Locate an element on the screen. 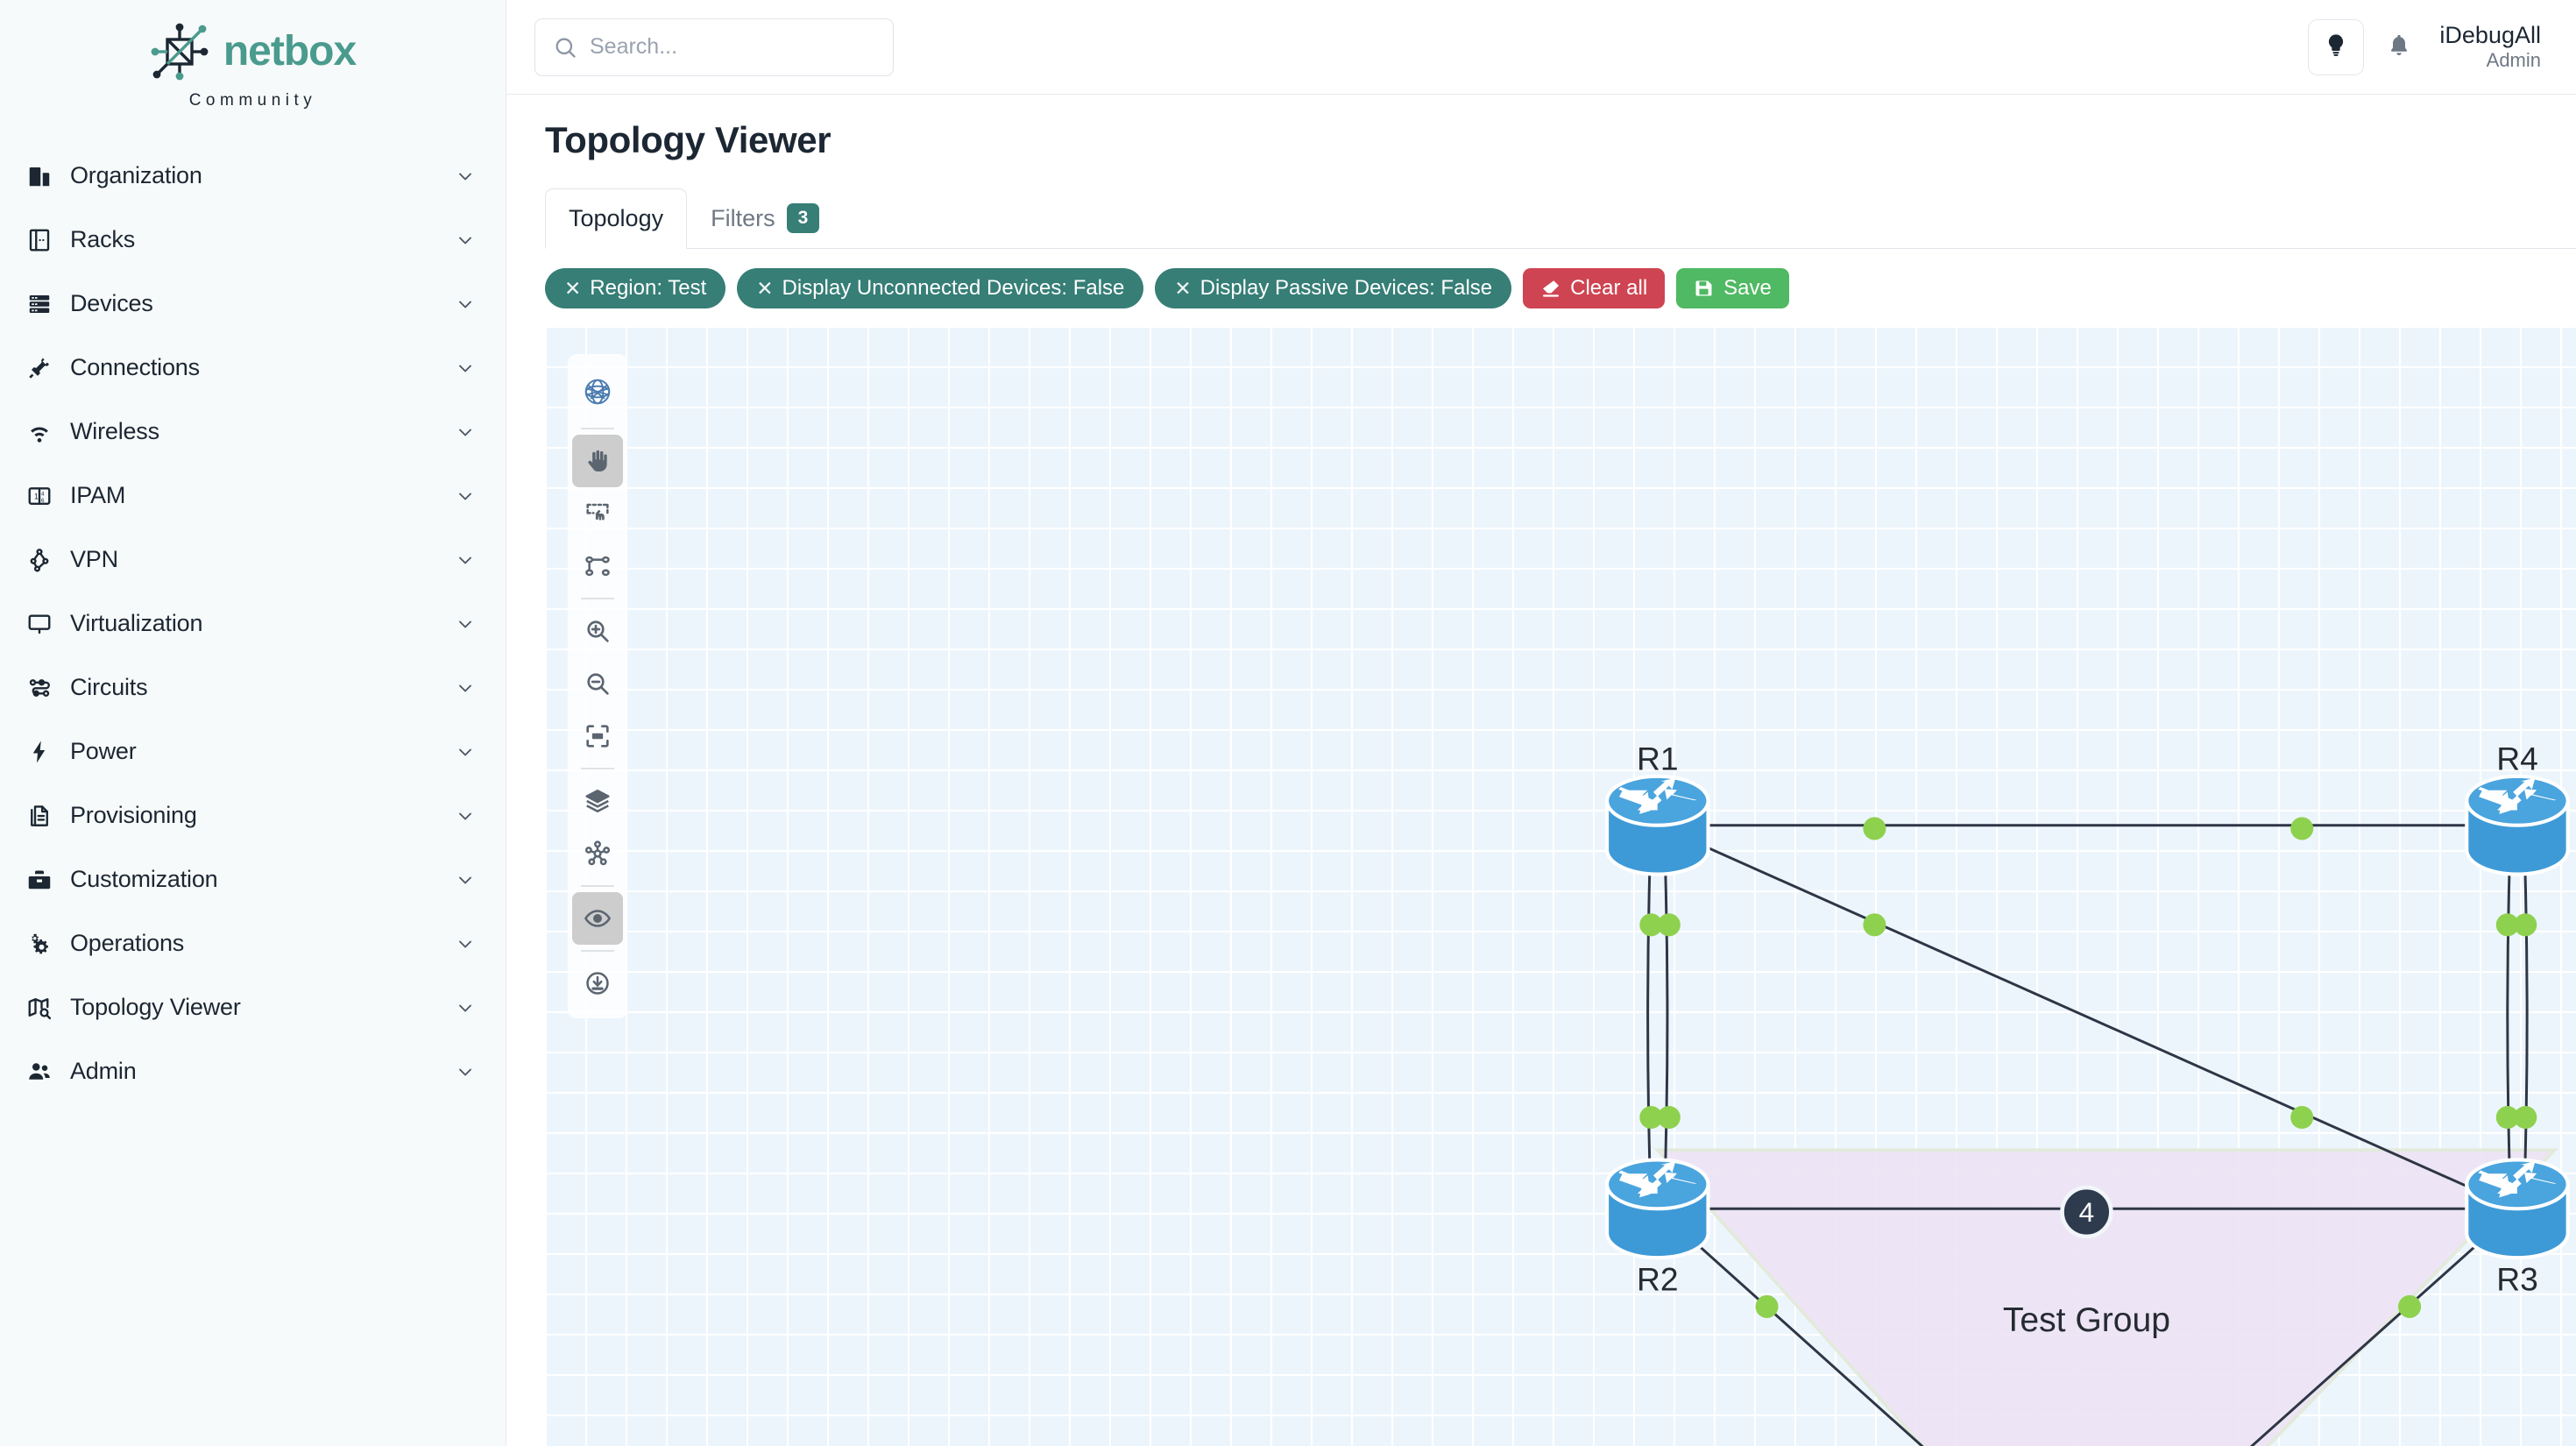 The height and width of the screenshot is (1446, 2576). topbar: iDebugAll Admin is located at coordinates (1541, 47).